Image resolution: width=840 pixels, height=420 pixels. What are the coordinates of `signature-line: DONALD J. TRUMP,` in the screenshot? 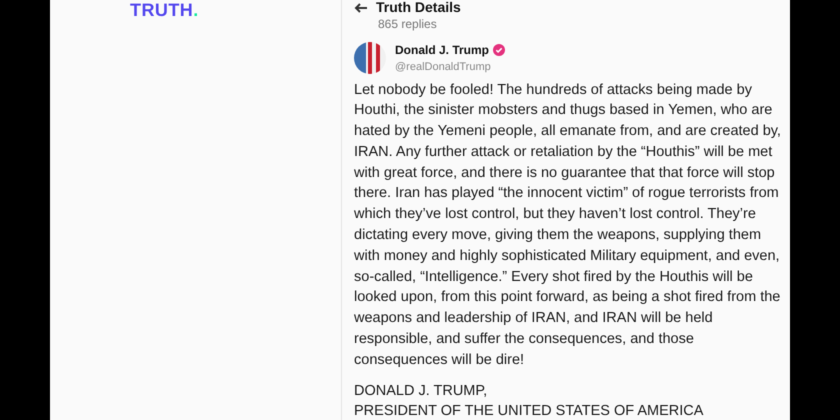 It's located at (421, 391).